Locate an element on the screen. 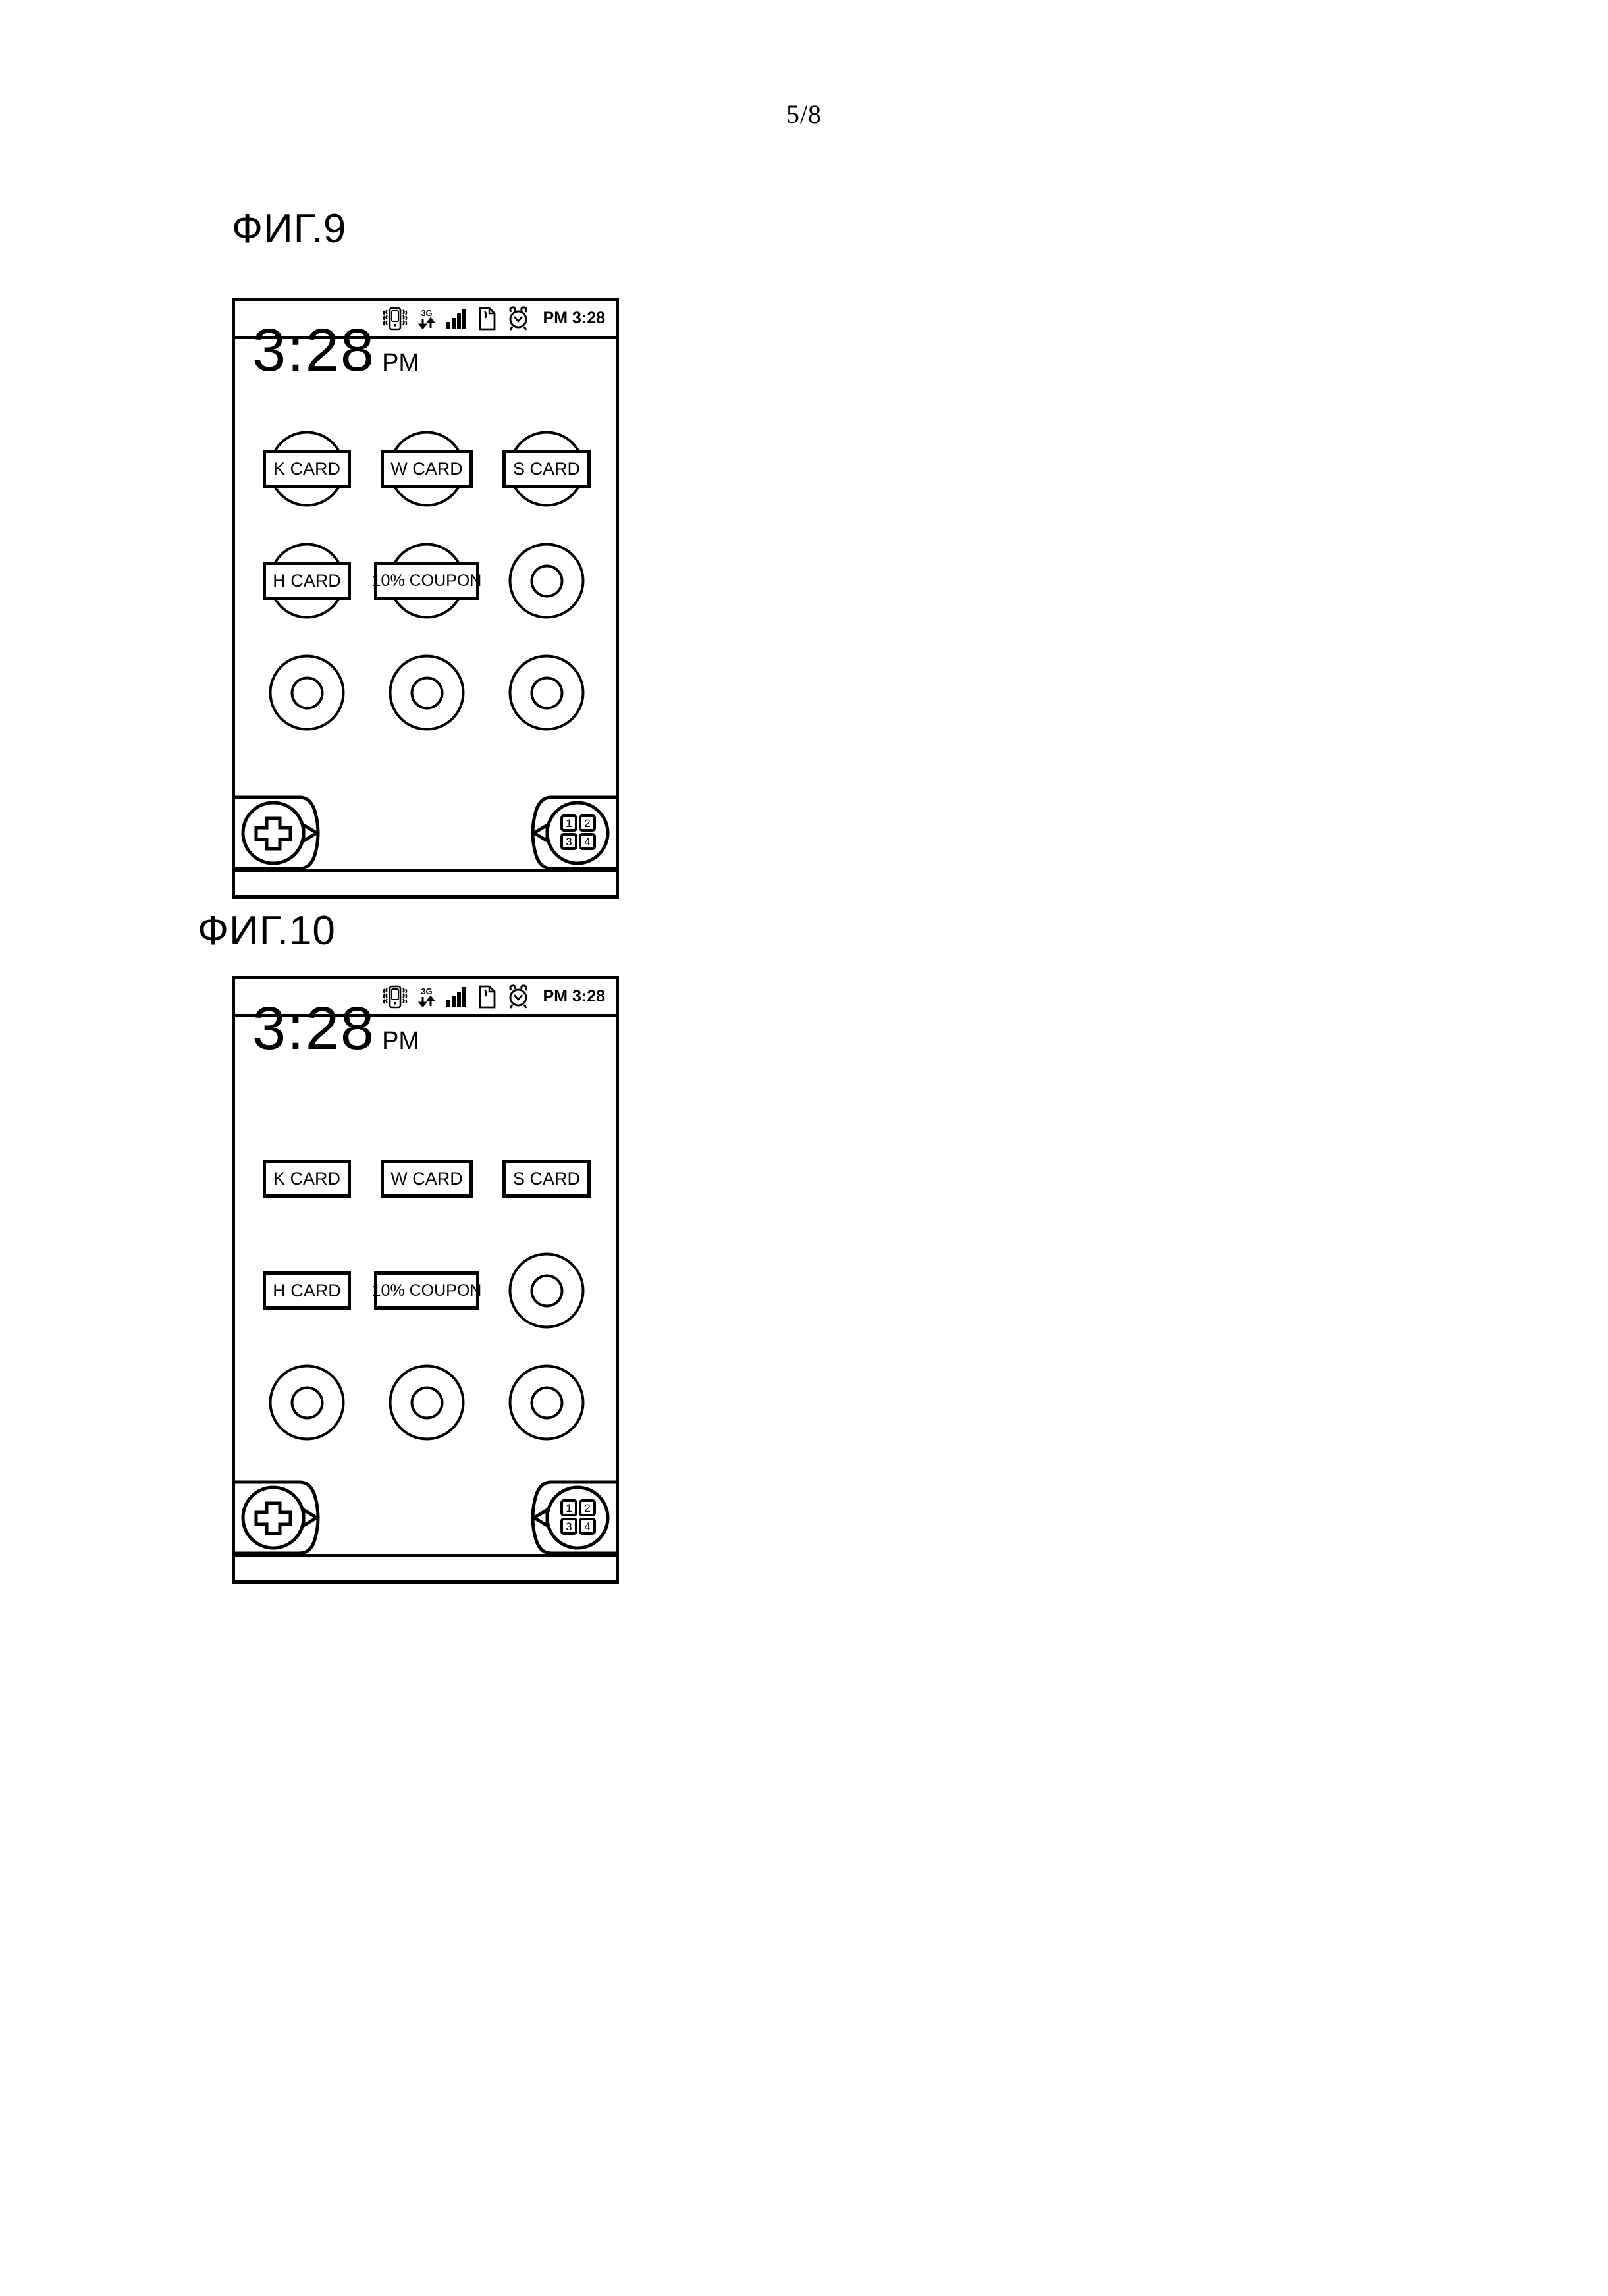 The image size is (1608, 2296). signal-bars-icon is located at coordinates (457, 996).